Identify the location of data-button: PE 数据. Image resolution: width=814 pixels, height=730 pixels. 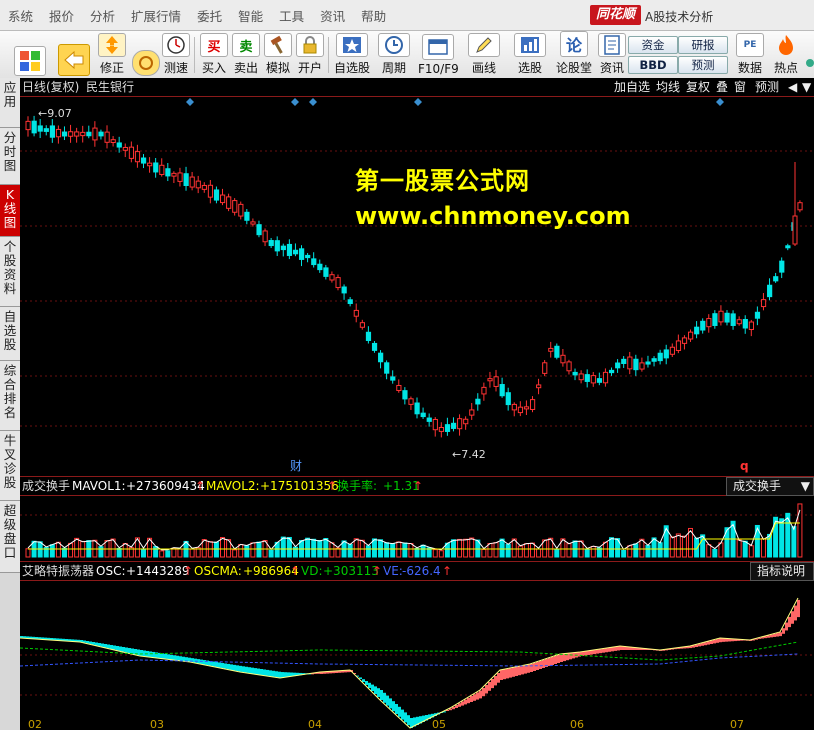
(750, 54).